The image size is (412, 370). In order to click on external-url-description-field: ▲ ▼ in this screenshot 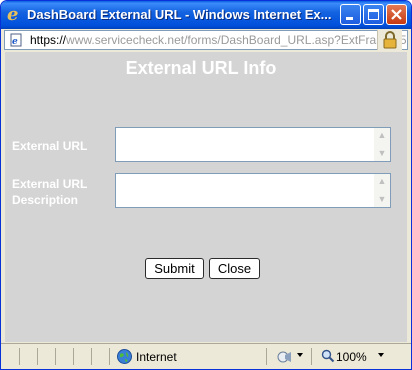, I will do `click(253, 190)`.